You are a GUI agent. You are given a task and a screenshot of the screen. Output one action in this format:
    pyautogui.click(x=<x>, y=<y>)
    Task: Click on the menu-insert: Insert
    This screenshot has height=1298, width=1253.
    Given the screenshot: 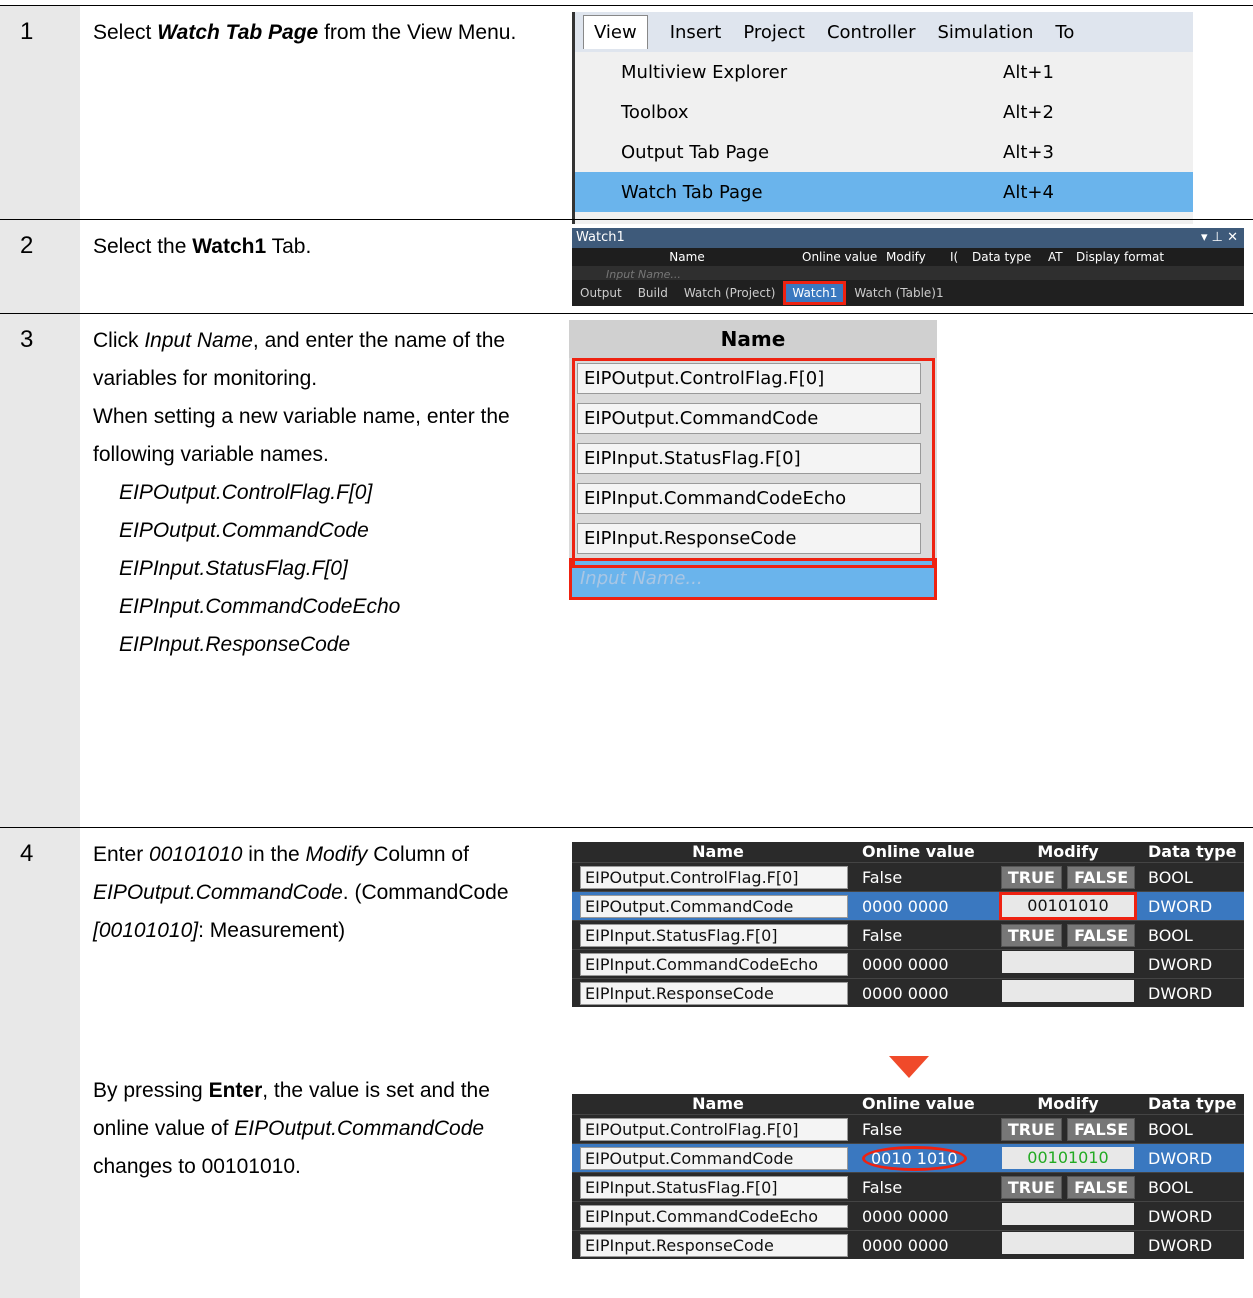 What is the action you would take?
    pyautogui.click(x=696, y=32)
    